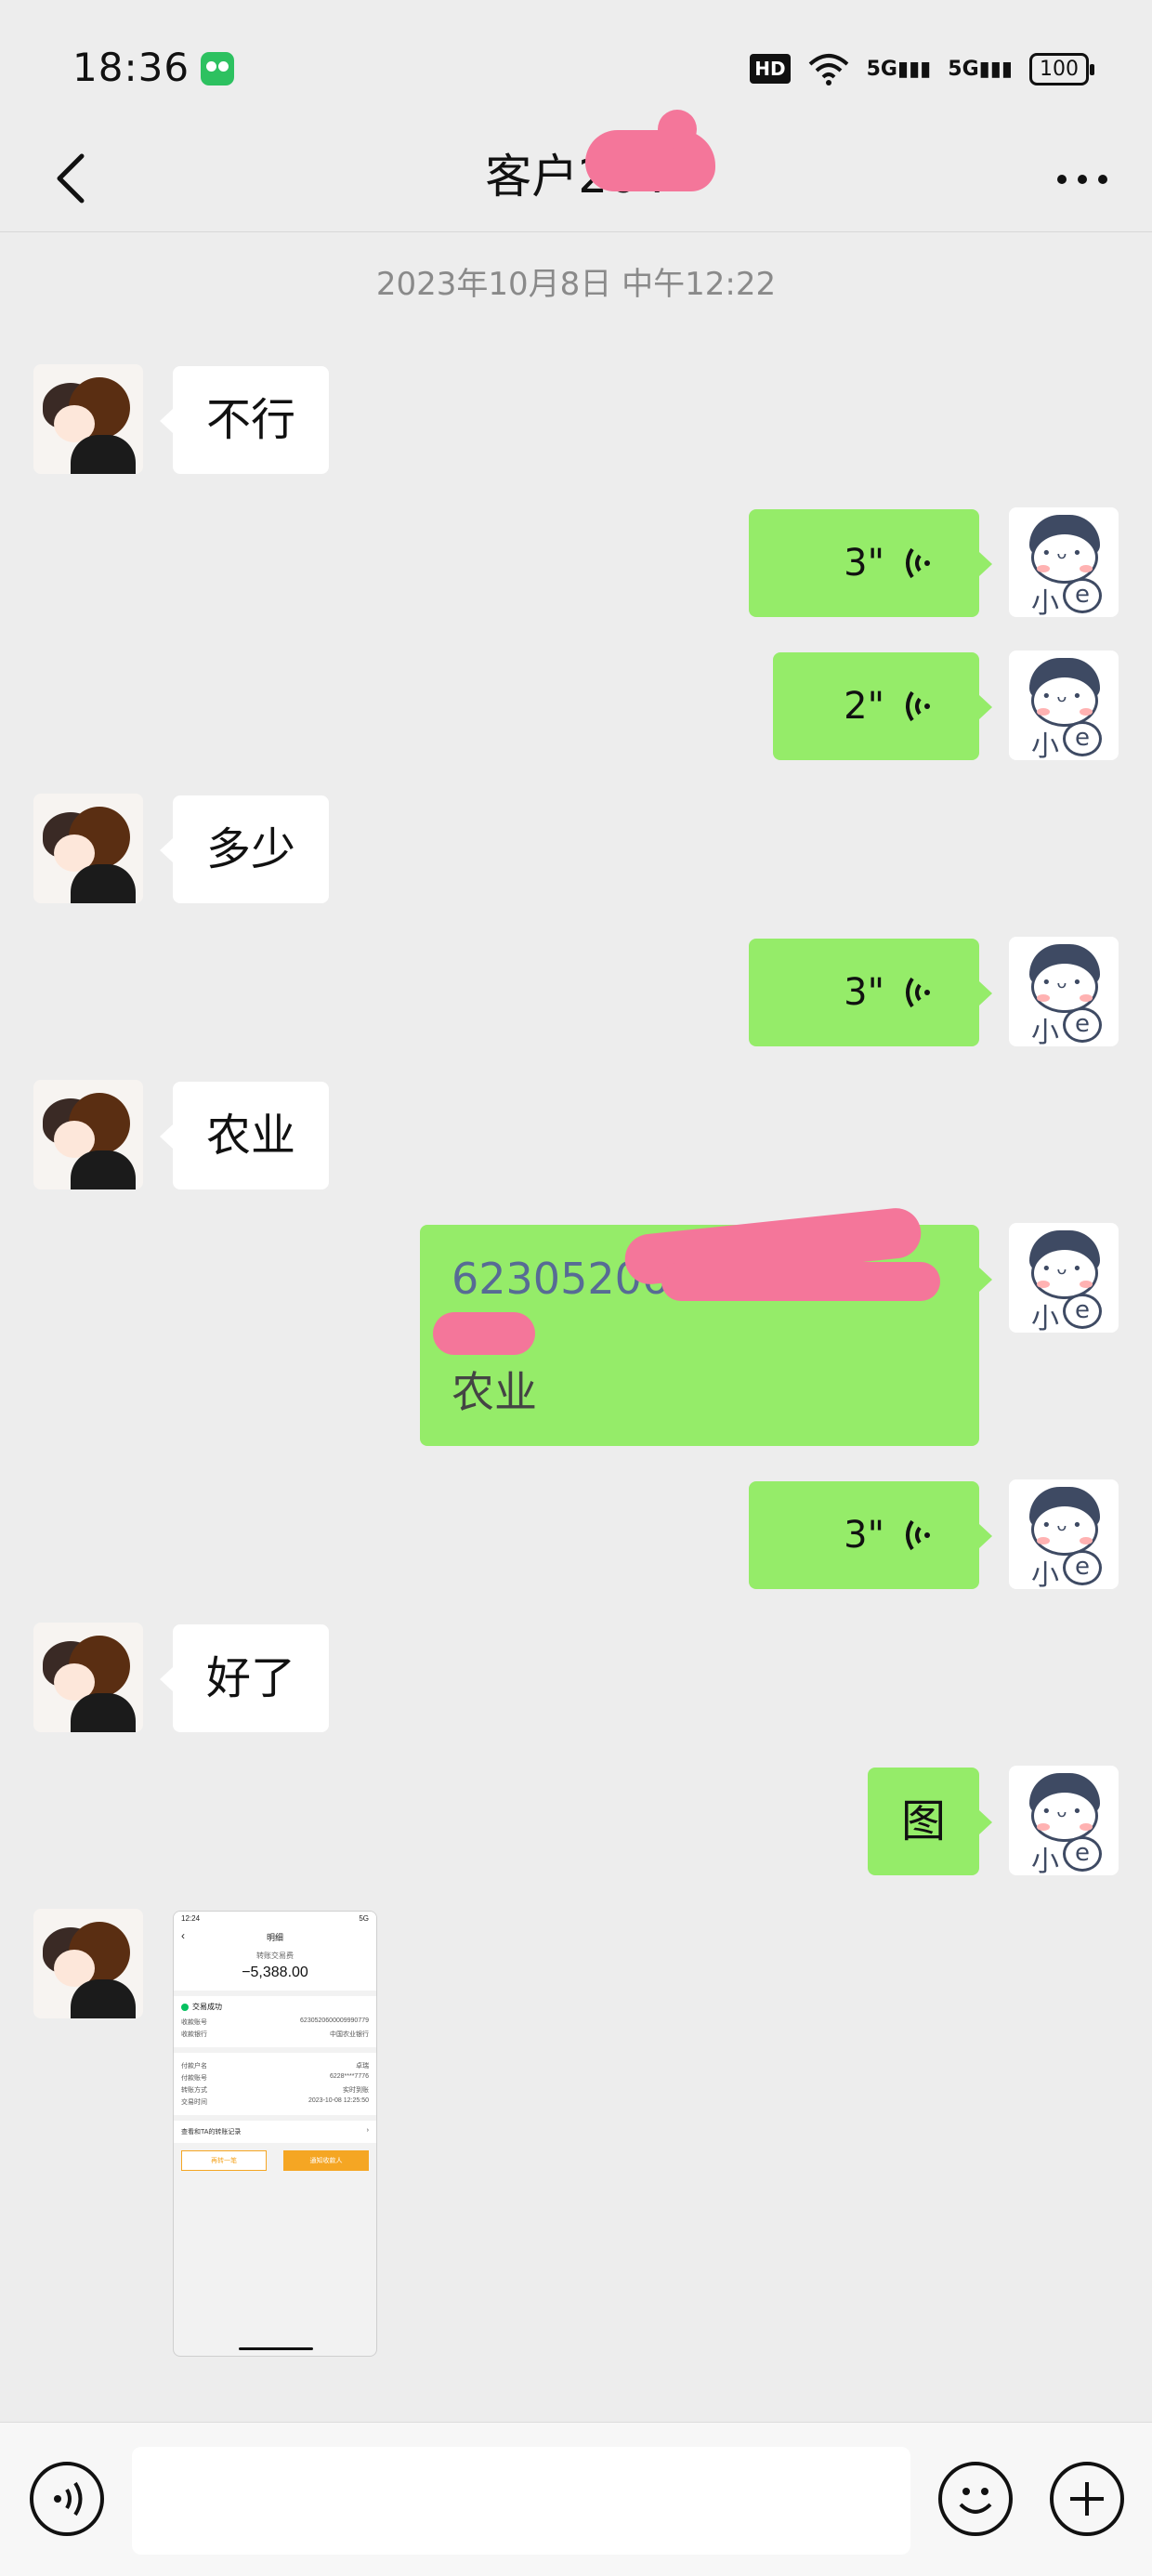 This screenshot has width=1152, height=2576. What do you see at coordinates (770, 69) in the screenshot?
I see `hd-icon: HD` at bounding box center [770, 69].